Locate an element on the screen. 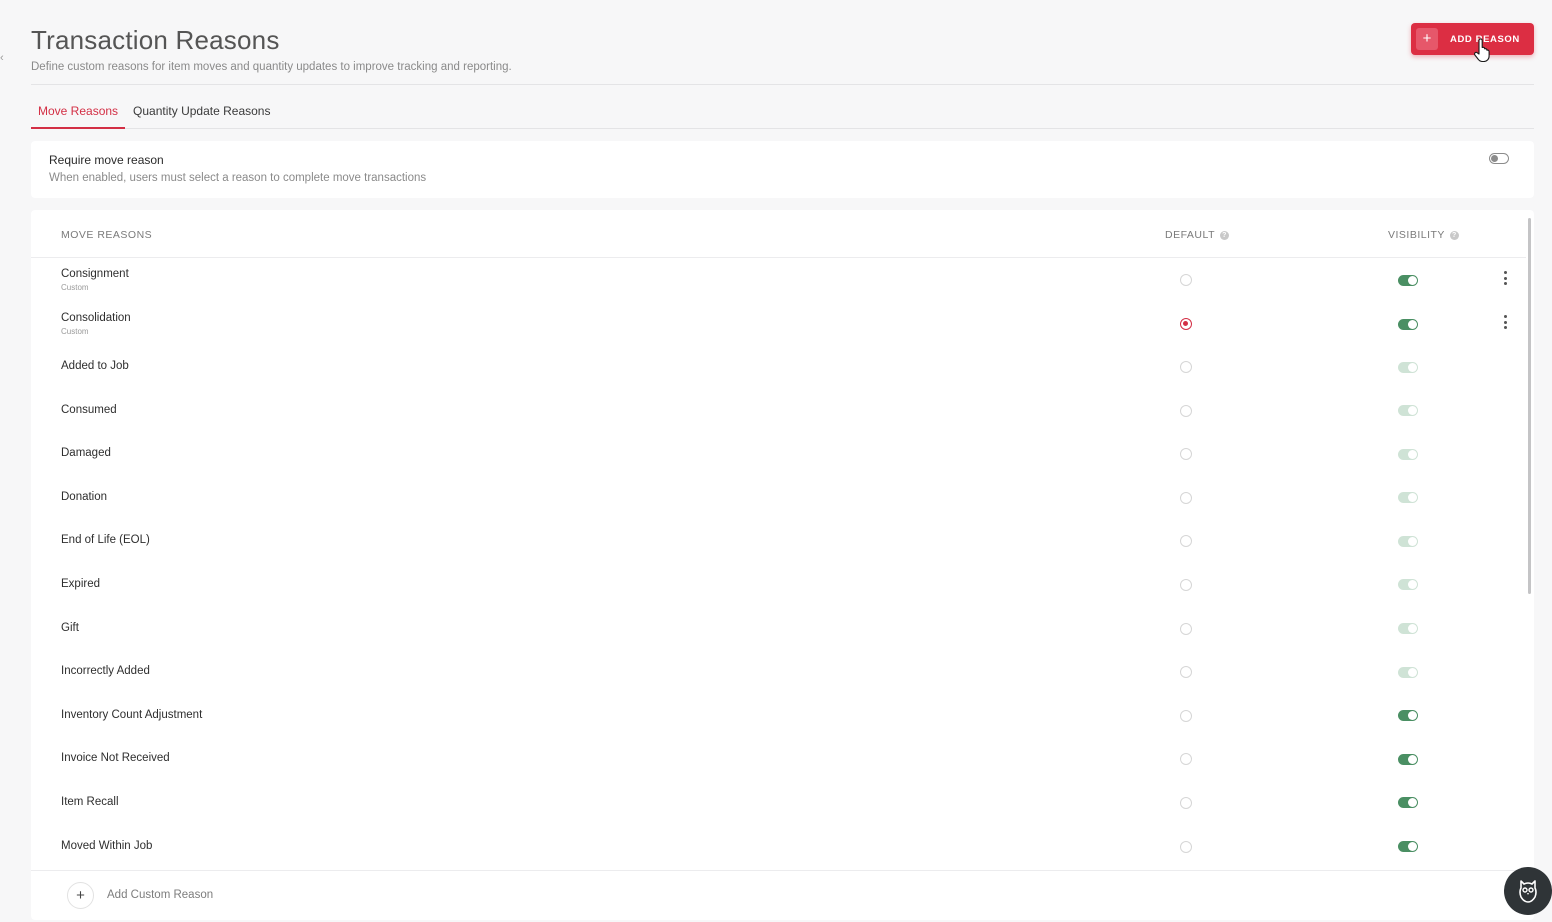 This screenshot has height=922, width=1552. table-row: Consolidation Custom is located at coordinates (778, 324).